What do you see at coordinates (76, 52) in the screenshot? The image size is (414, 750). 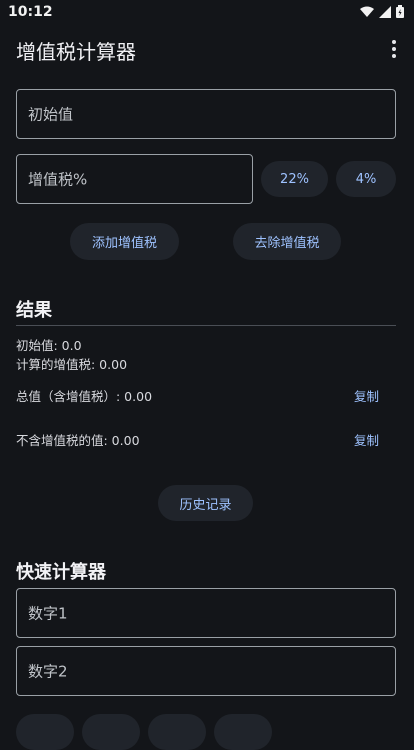 I see `app-title: 增值税计算器` at bounding box center [76, 52].